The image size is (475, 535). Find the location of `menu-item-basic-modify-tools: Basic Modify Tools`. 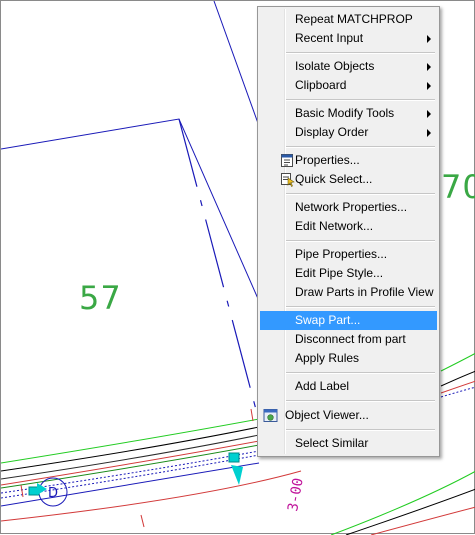

menu-item-basic-modify-tools: Basic Modify Tools is located at coordinates (348, 113).